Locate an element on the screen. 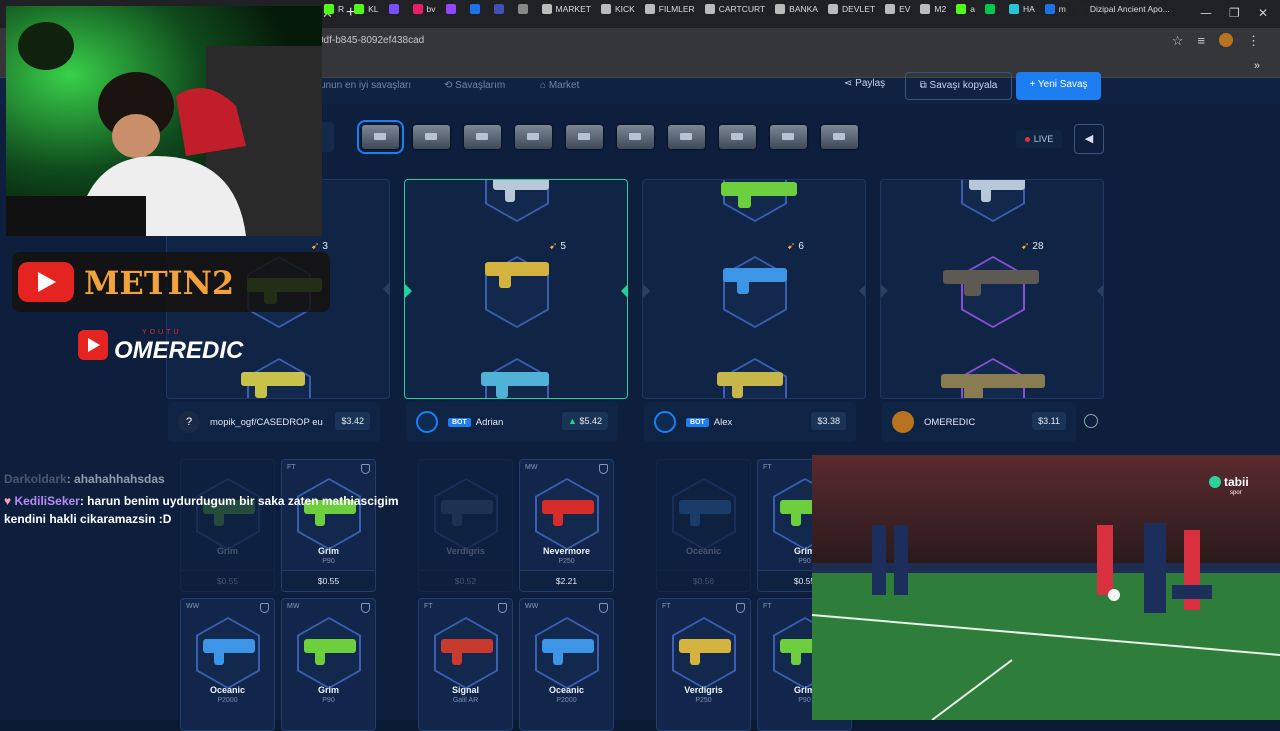 Image resolution: width=1280 pixels, height=731 pixels. bookmark-item: bv is located at coordinates (424, 9).